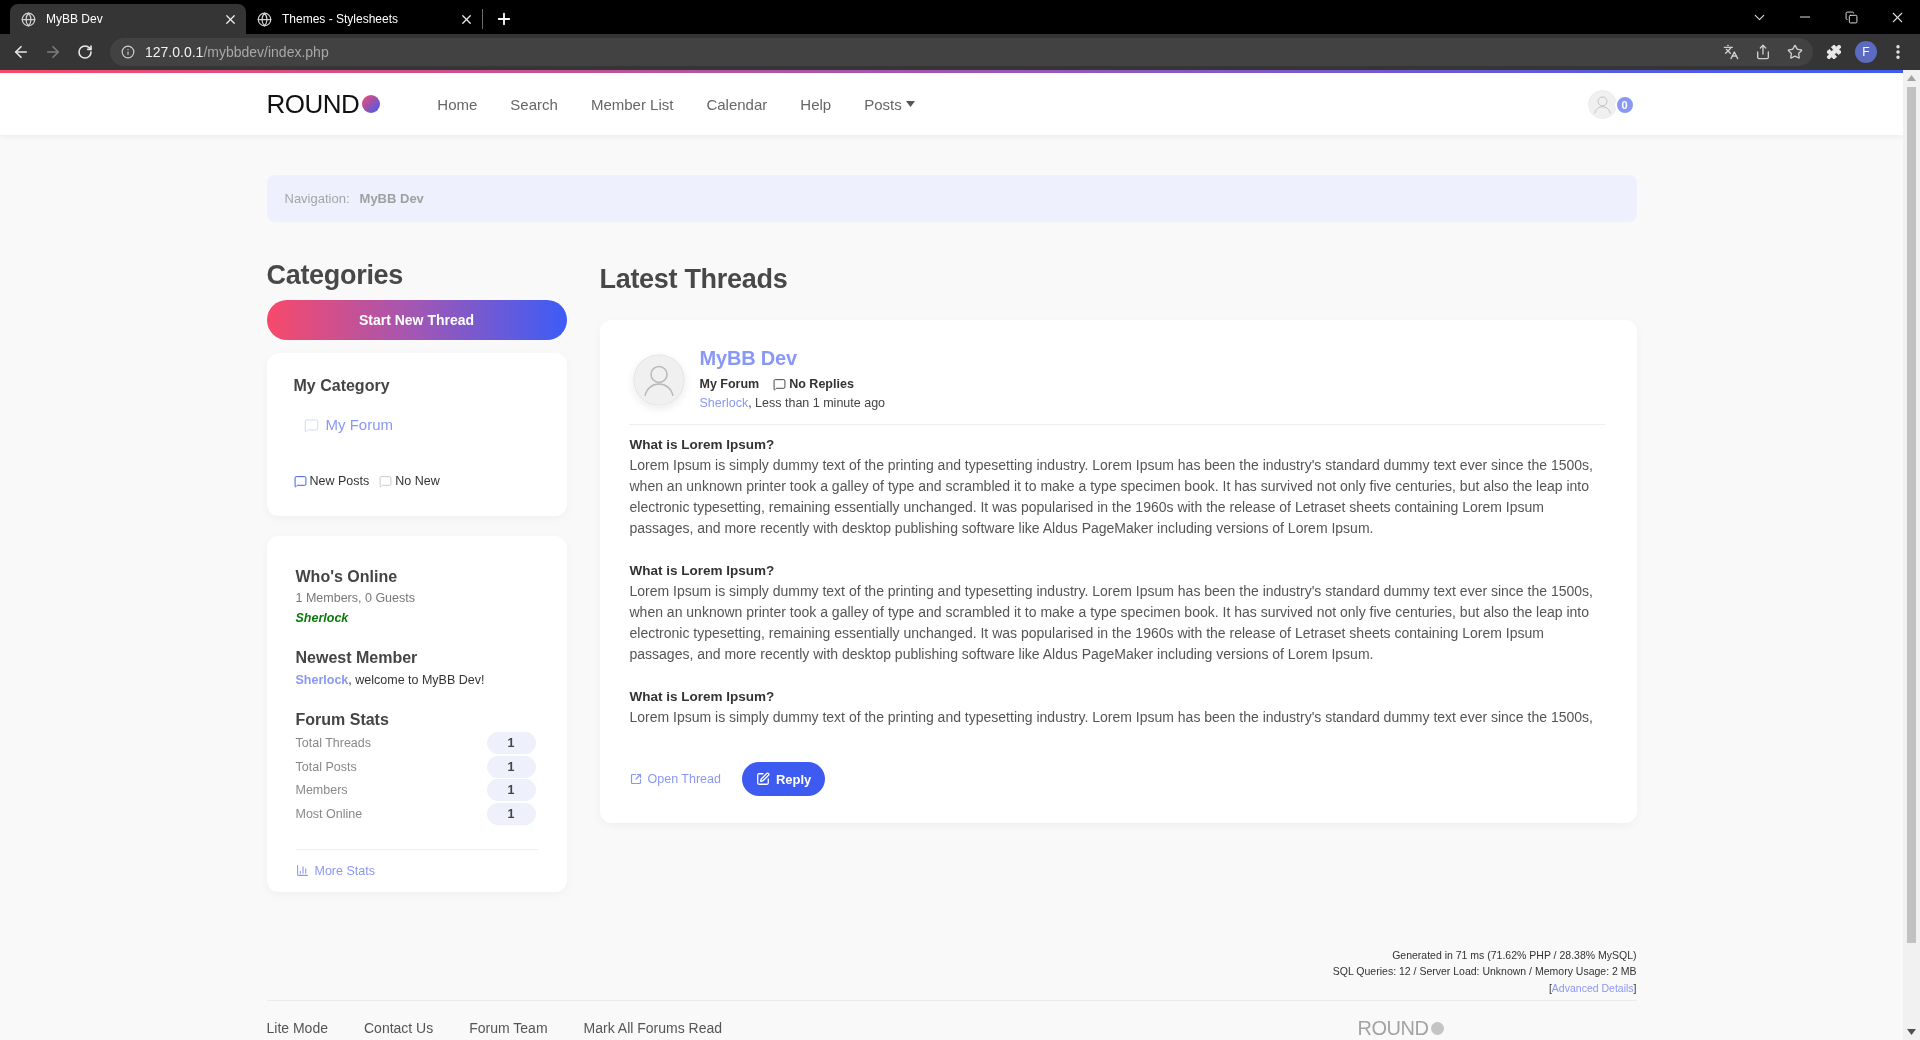 The width and height of the screenshot is (1920, 1040). What do you see at coordinates (457, 104) in the screenshot?
I see `nav-link: Home` at bounding box center [457, 104].